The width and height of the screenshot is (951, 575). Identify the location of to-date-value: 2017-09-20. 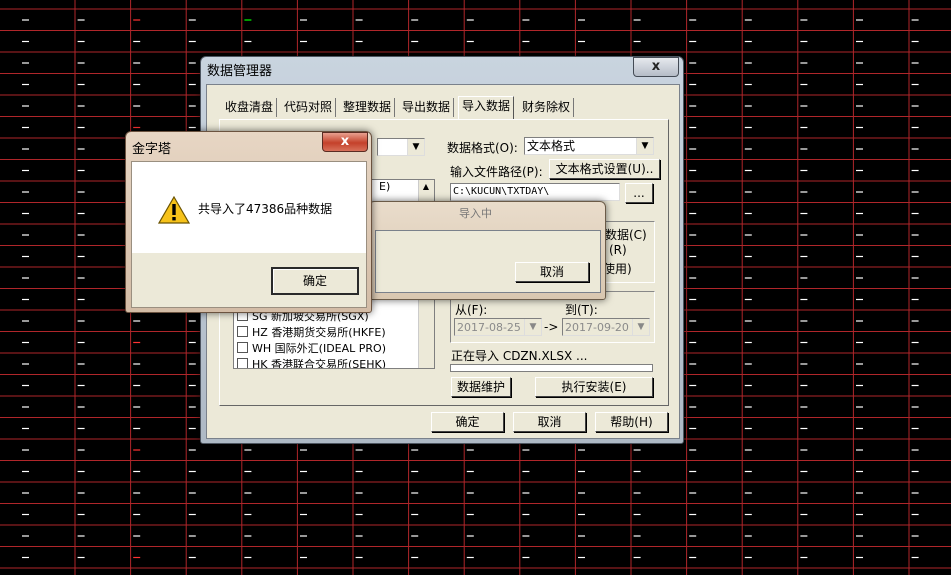
(597, 327).